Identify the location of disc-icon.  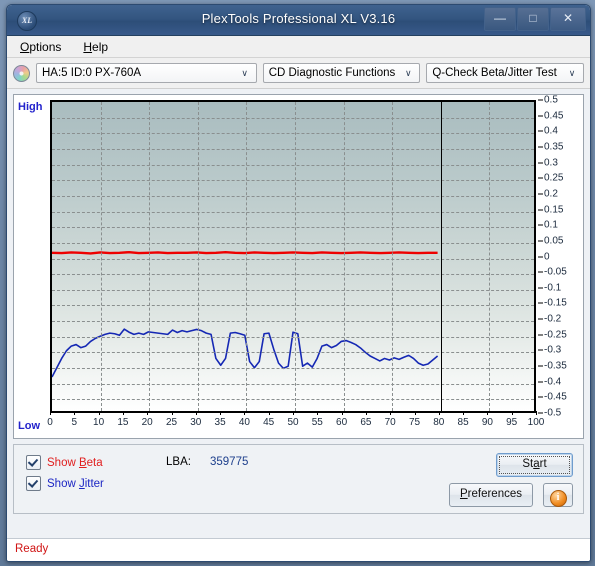
(21, 73).